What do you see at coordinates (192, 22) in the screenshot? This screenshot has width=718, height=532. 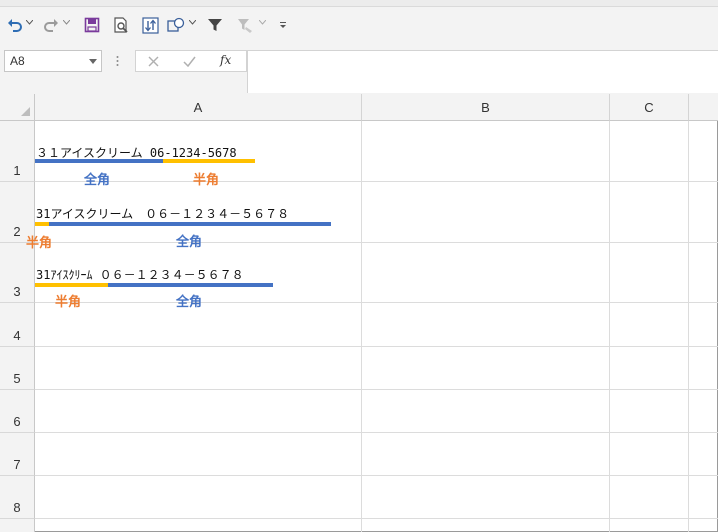 I see `shapes-dropdown-icon` at bounding box center [192, 22].